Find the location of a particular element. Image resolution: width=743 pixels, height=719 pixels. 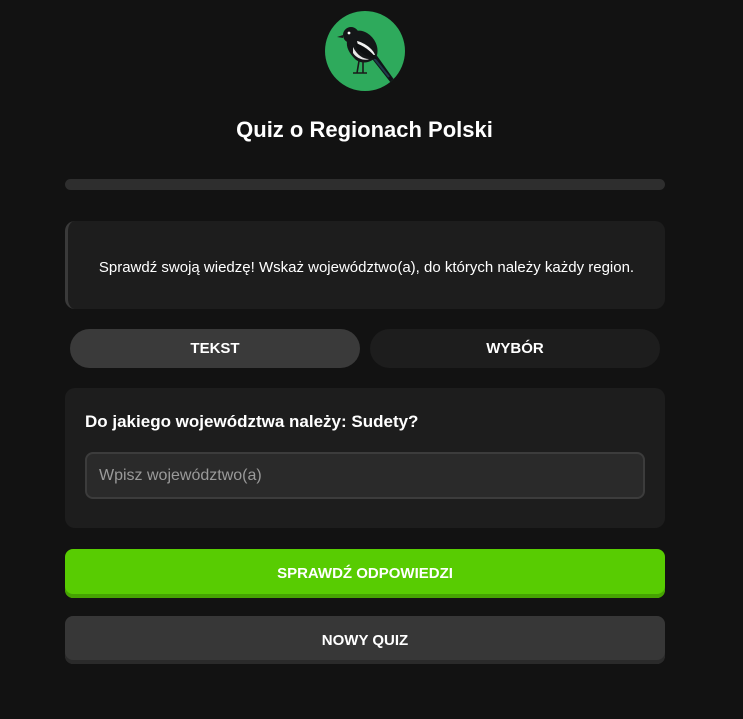

question-text: Do jakiego województwa należy: Sudety? is located at coordinates (252, 421).